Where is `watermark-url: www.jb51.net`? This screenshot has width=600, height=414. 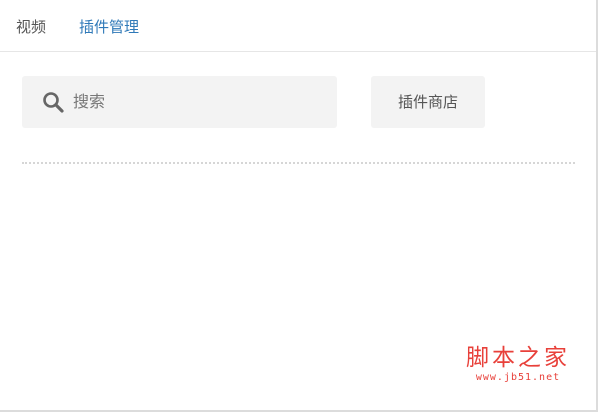 watermark-url: www.jb51.net is located at coordinates (518, 377).